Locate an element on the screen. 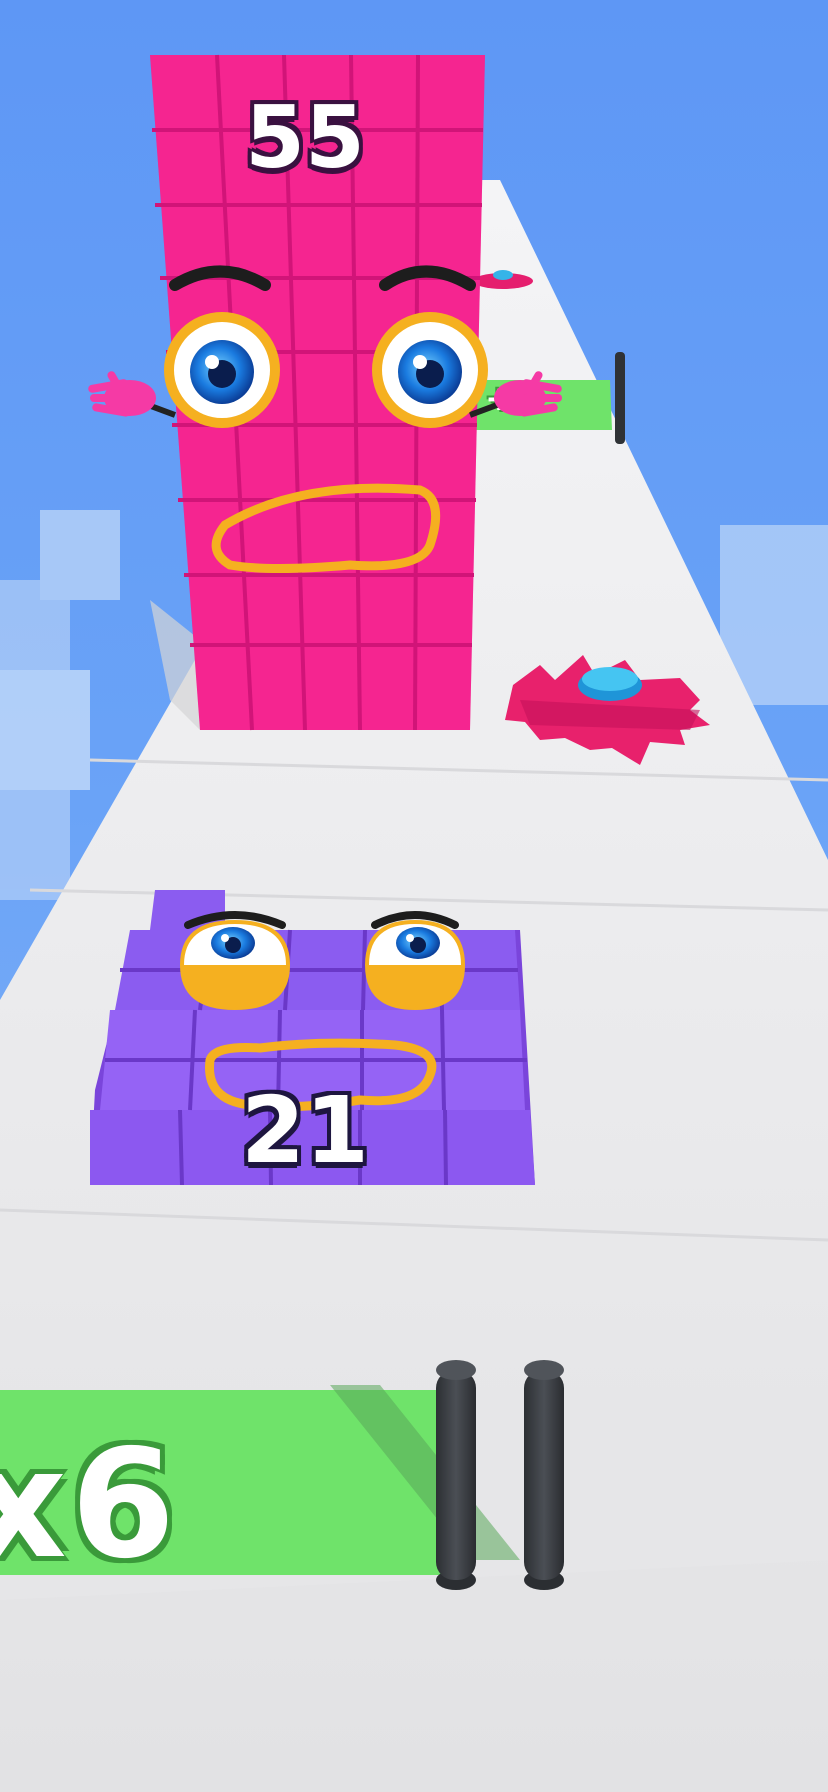 The image size is (828, 1792). pole-far is located at coordinates (620, 398).